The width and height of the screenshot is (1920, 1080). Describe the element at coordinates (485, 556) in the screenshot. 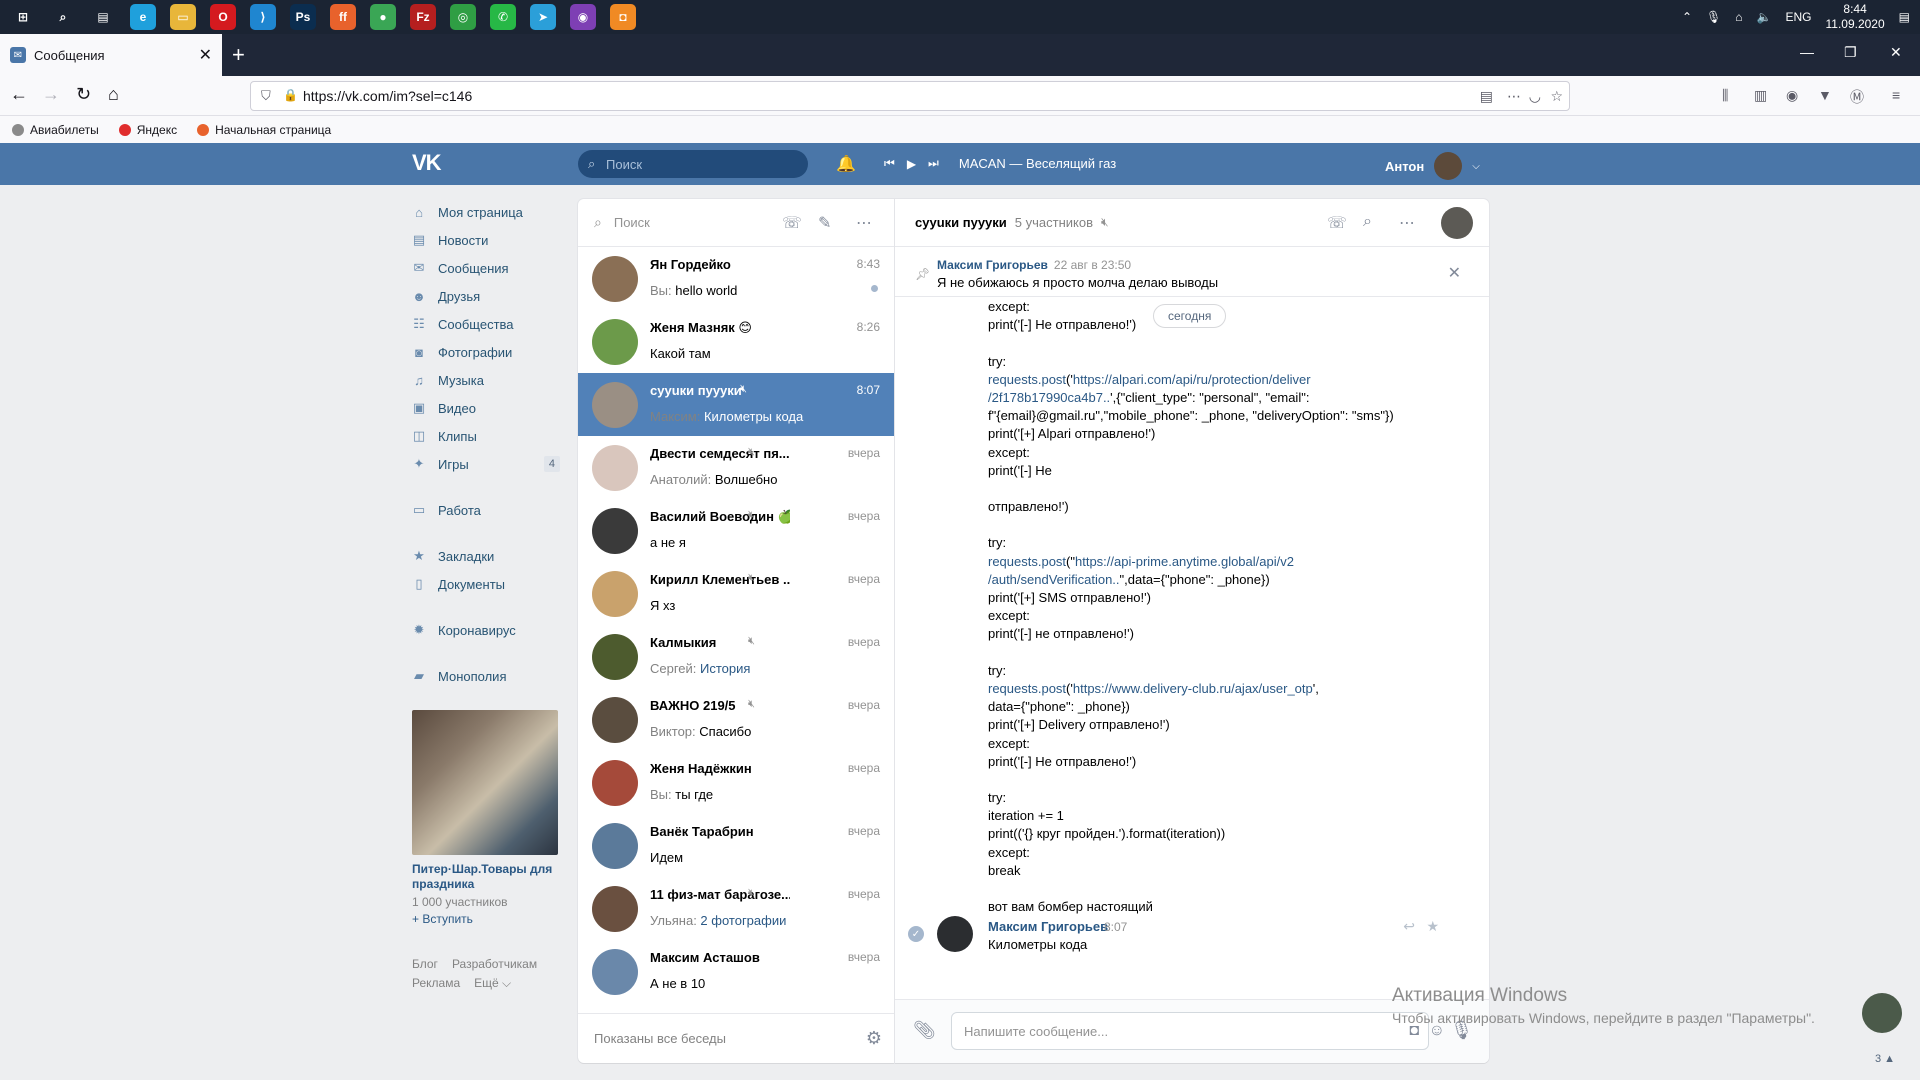

I see `menu-item-bookmarks: ★ Закладки` at that location.